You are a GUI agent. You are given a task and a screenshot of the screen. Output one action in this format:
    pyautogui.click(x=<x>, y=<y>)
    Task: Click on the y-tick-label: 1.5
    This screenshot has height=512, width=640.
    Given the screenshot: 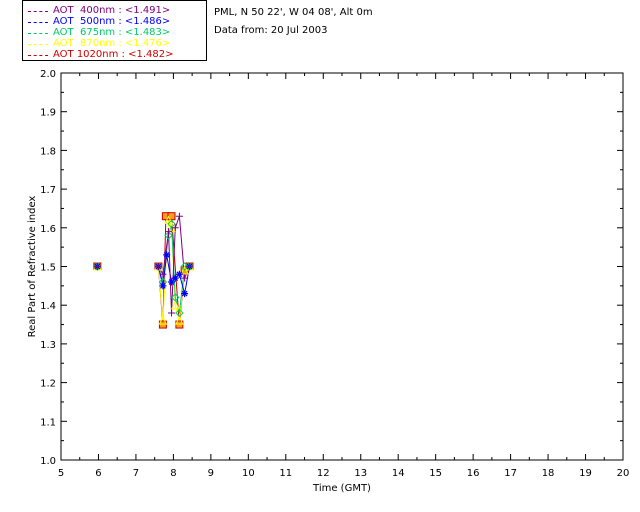 What is the action you would take?
    pyautogui.click(x=48, y=268)
    